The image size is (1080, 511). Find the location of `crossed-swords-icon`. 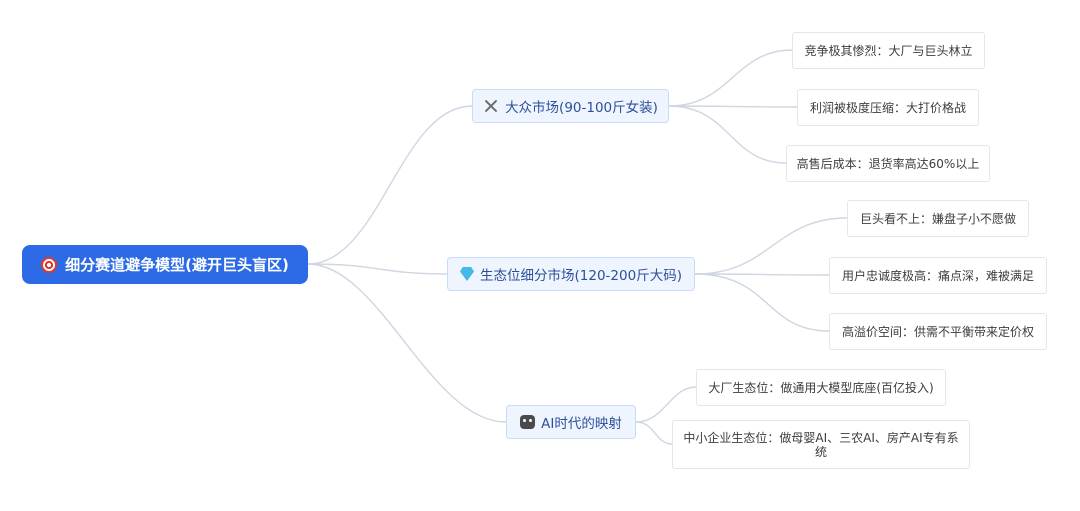

crossed-swords-icon is located at coordinates (491, 106).